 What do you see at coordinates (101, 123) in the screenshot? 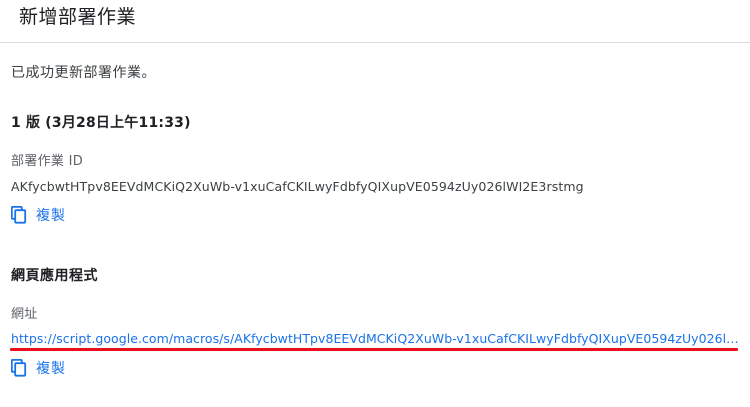
I see `version-title: 1 版 (3月28日上午11:33)` at bounding box center [101, 123].